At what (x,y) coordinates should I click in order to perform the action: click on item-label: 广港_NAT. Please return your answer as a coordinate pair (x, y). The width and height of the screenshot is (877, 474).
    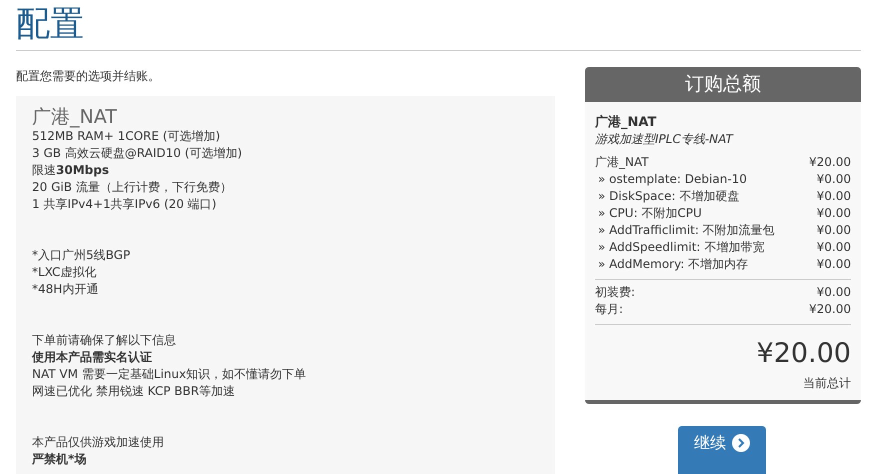
    Looking at the image, I should click on (622, 162).